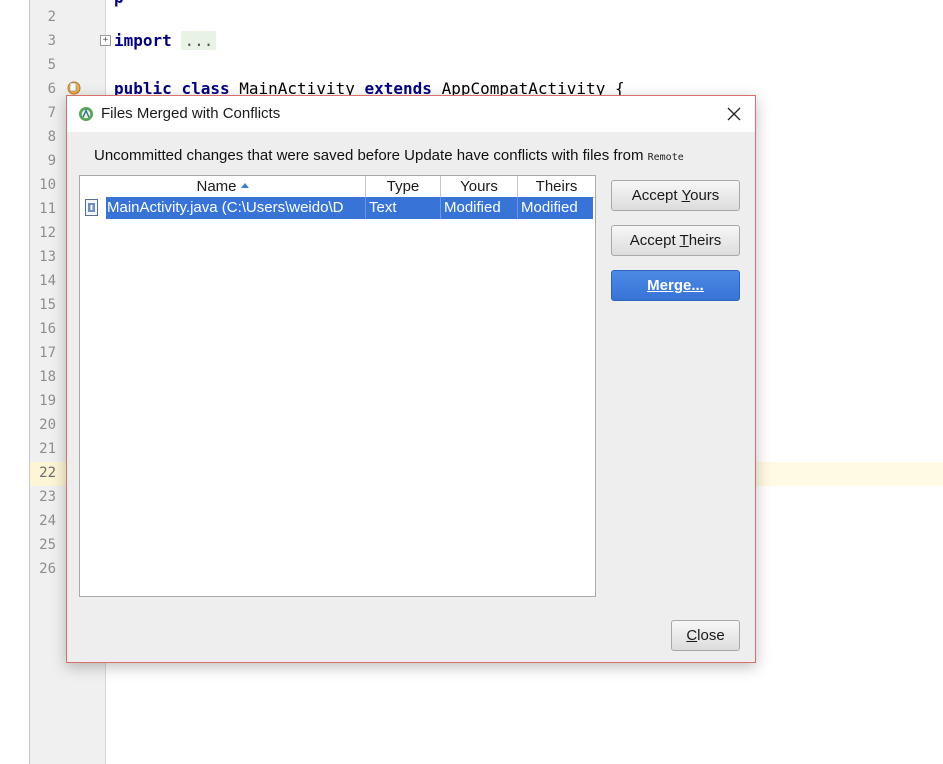 The image size is (943, 764). What do you see at coordinates (47, 473) in the screenshot?
I see `line-number-active: 22` at bounding box center [47, 473].